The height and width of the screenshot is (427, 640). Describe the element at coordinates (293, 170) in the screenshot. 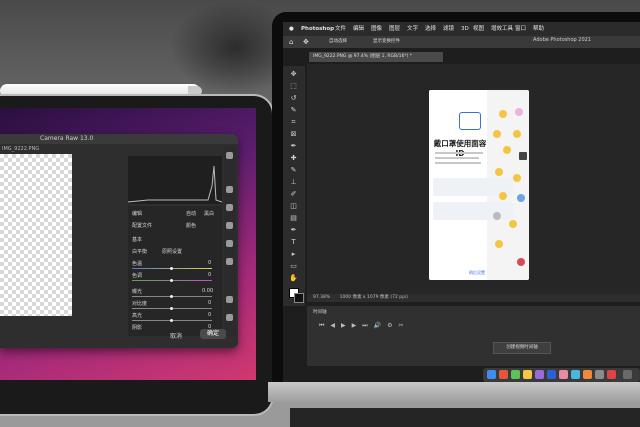

I see `brush-icon: ✎` at that location.